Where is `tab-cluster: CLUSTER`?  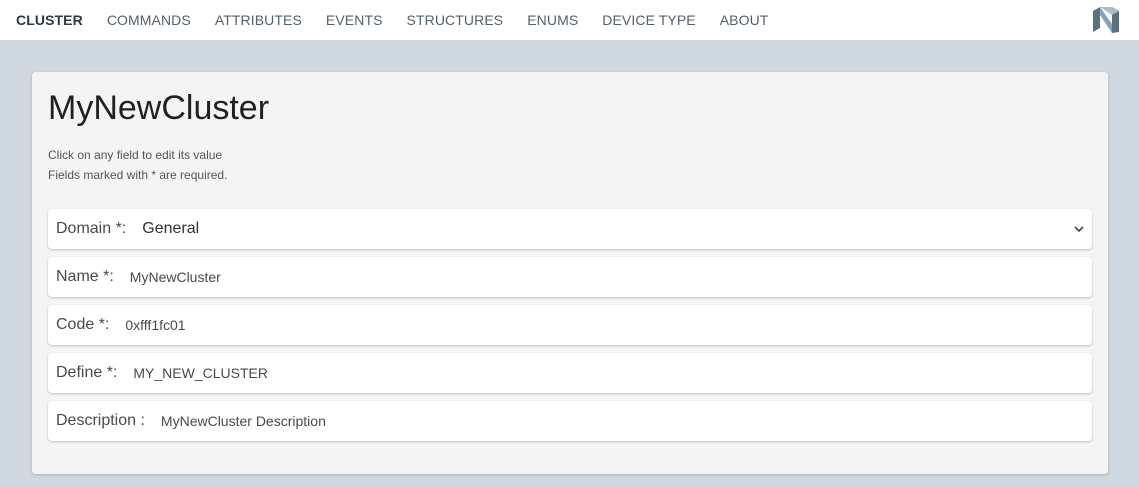 tab-cluster: CLUSTER is located at coordinates (49, 20).